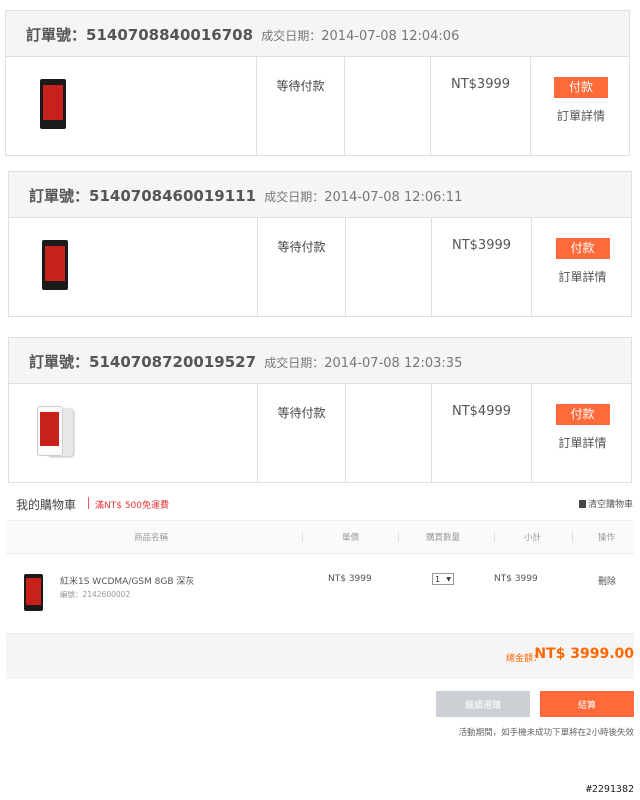  I want to click on order-date: 2014-07-08 12:06:11, so click(393, 197).